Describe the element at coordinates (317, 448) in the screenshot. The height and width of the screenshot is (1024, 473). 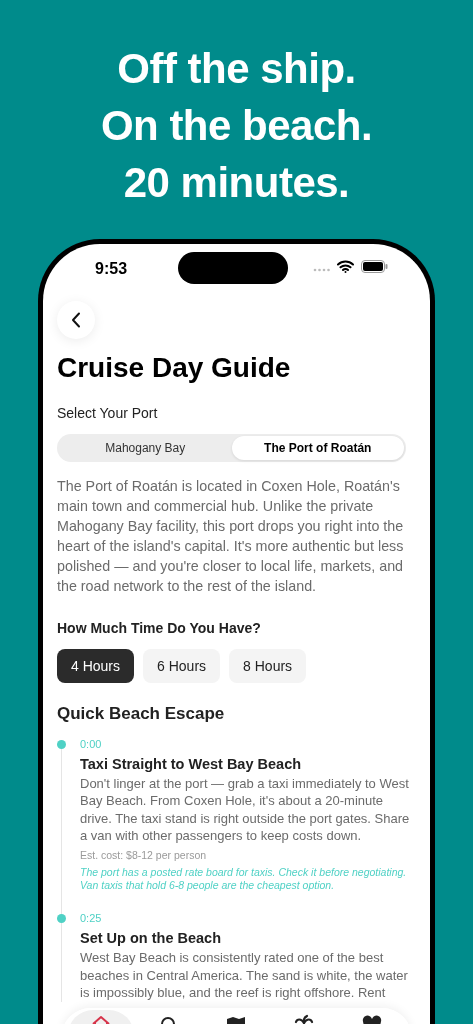
I see `port-tab: The Port of Roatán` at that location.